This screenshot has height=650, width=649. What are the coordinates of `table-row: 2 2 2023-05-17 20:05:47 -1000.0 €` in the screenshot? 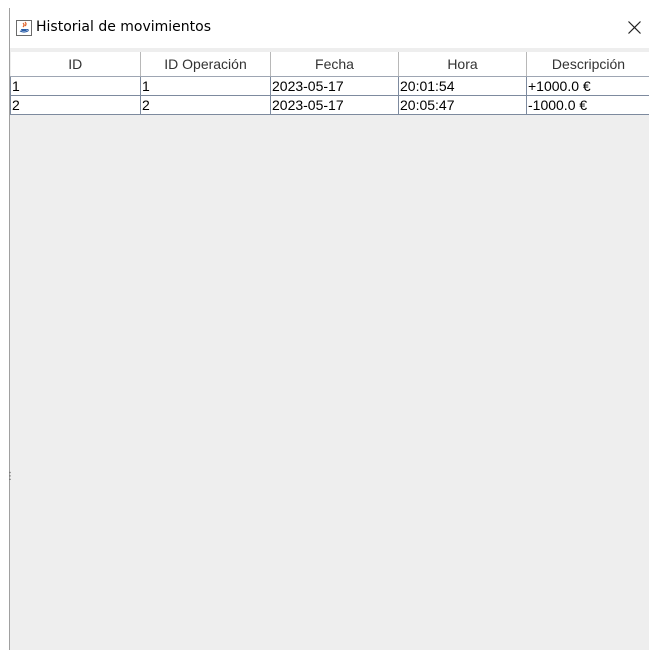 It's located at (329, 105).